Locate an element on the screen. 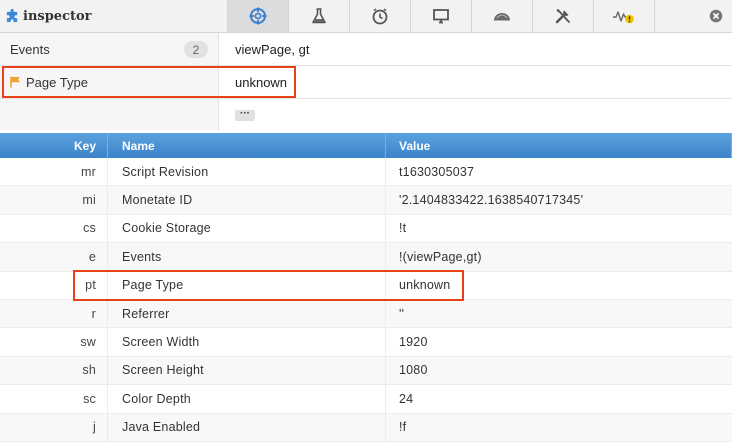 This screenshot has height=442, width=732. row-key: r is located at coordinates (54, 313).